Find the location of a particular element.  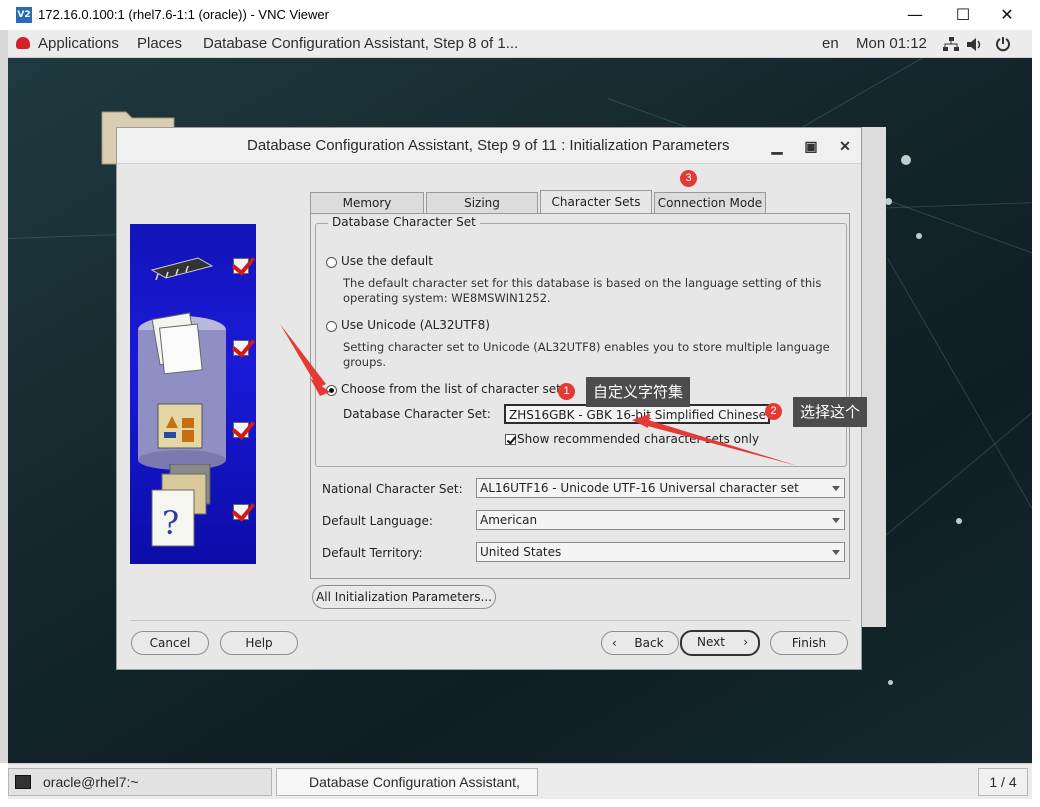

annotation-callout-2: 选择这个 is located at coordinates (830, 412).